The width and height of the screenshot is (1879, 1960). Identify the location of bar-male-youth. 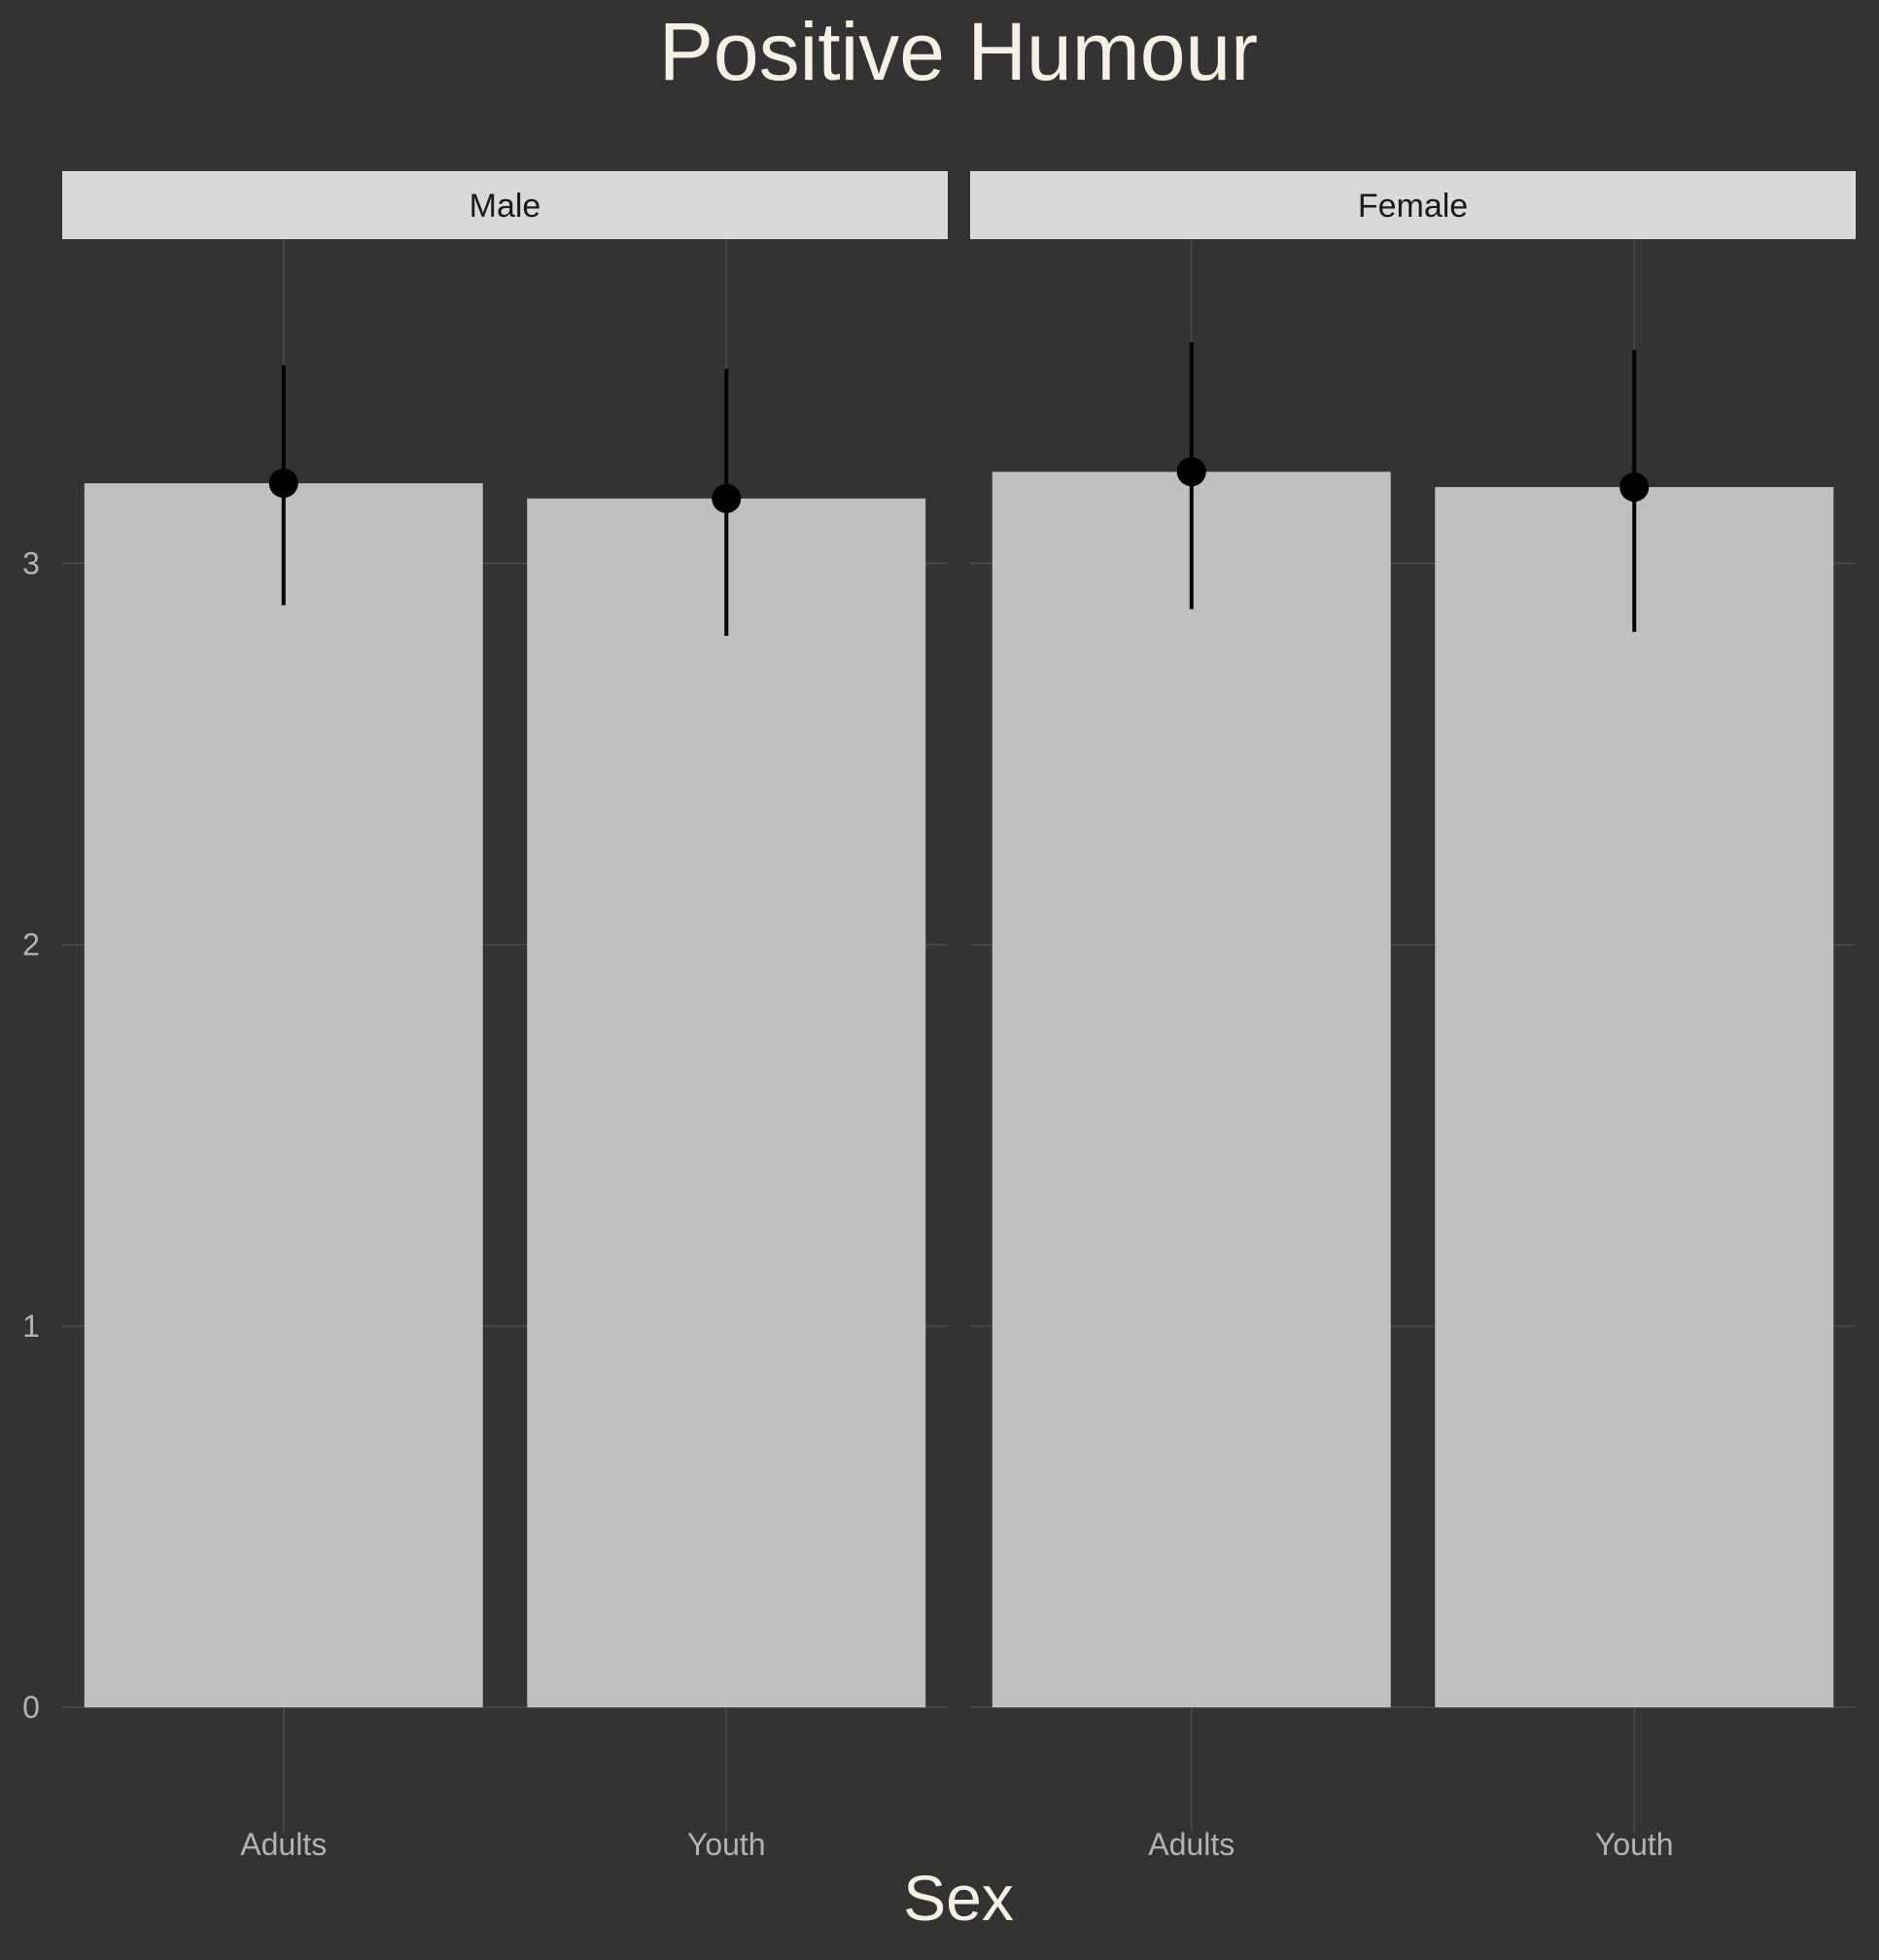
(727, 1103).